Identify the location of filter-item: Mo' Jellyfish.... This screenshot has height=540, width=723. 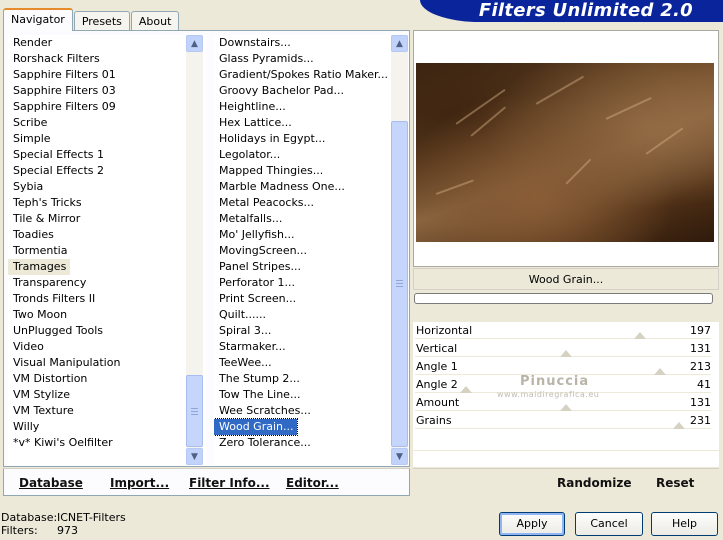
(311, 235).